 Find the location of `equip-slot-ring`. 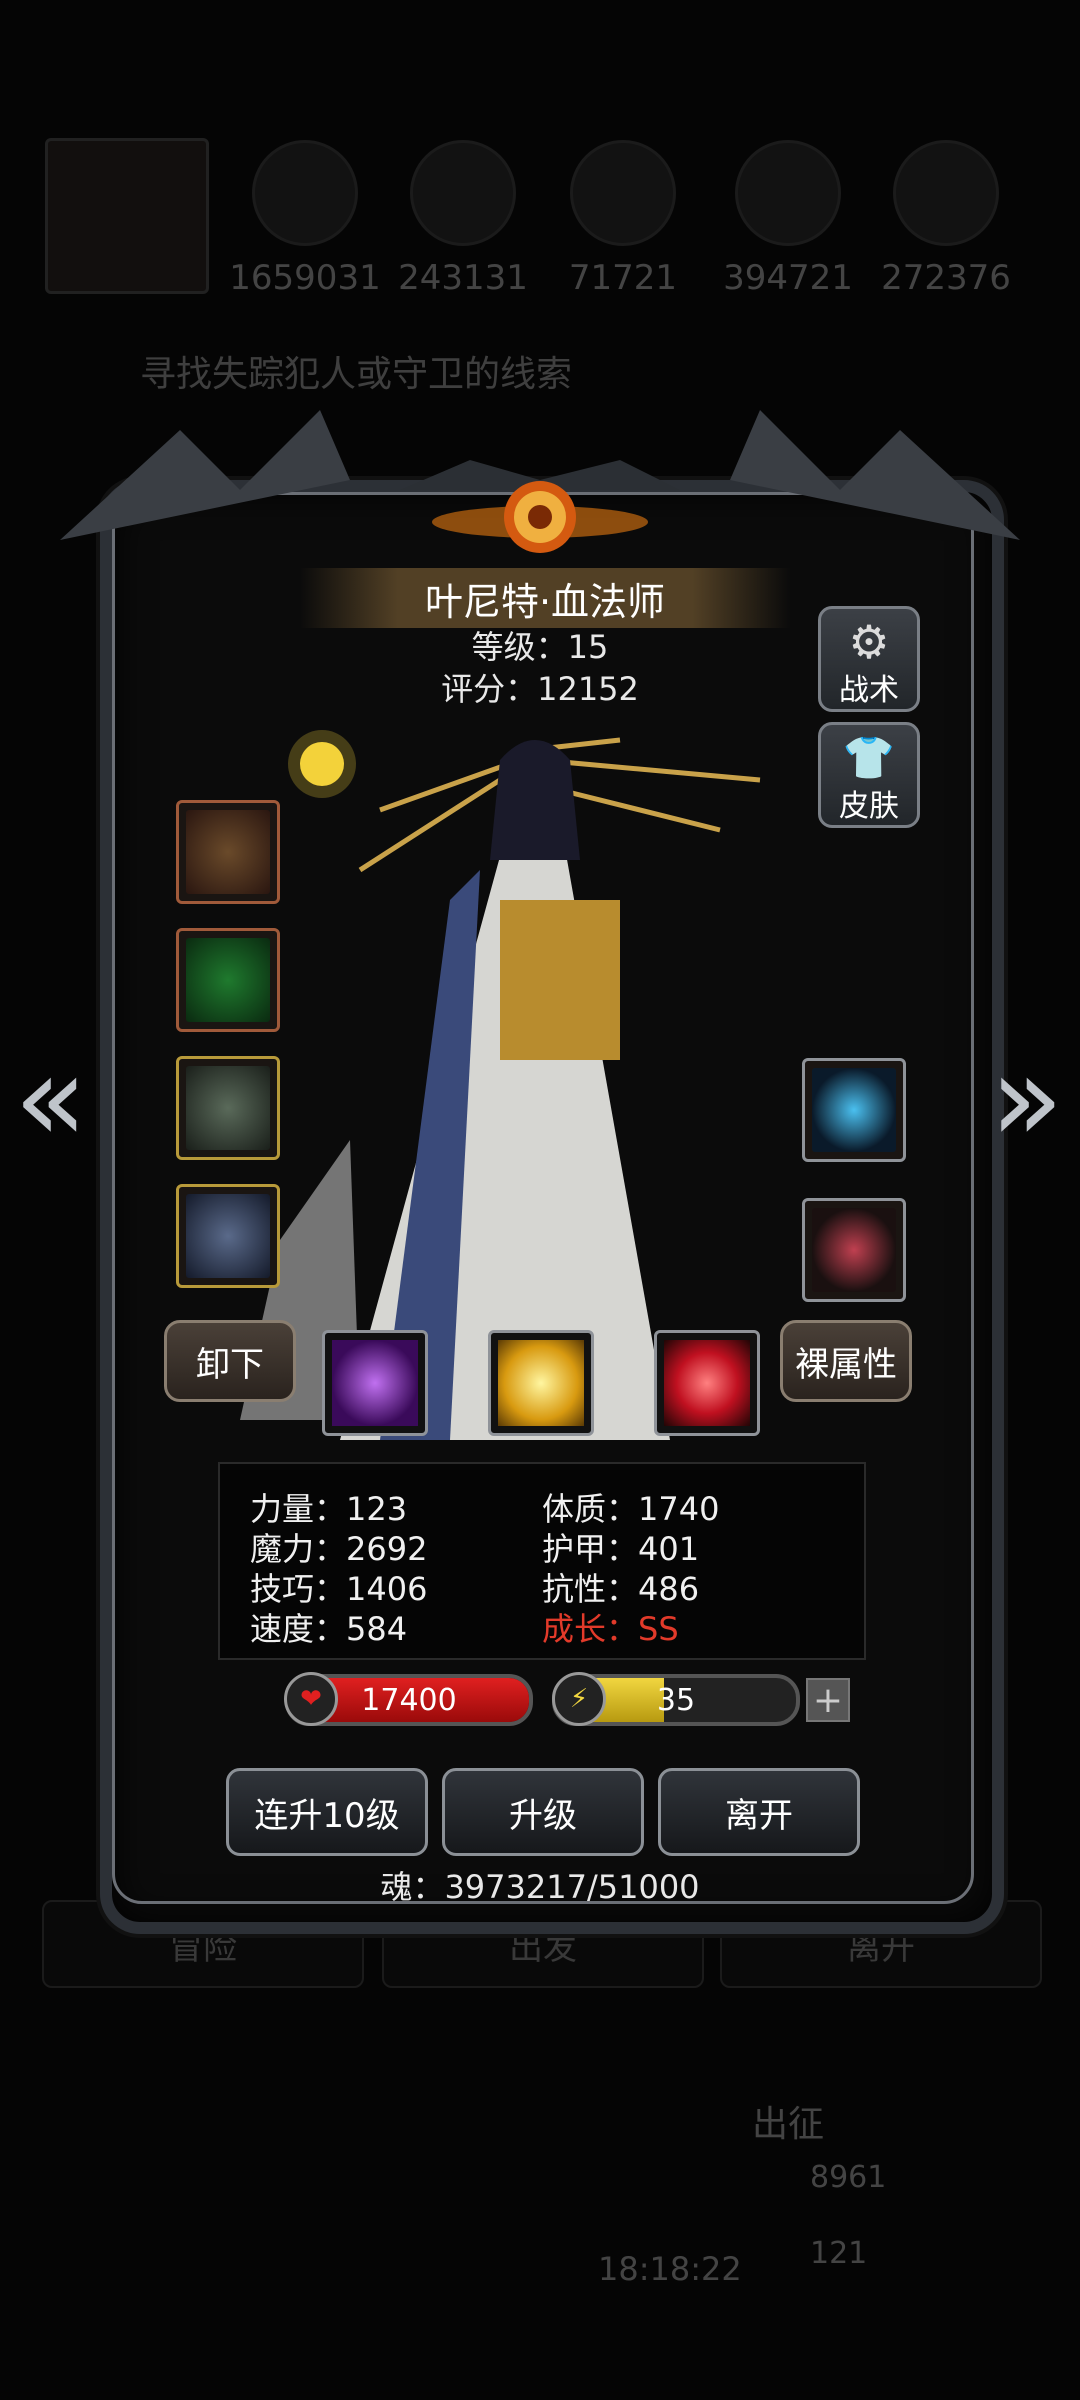

equip-slot-ring is located at coordinates (854, 1110).